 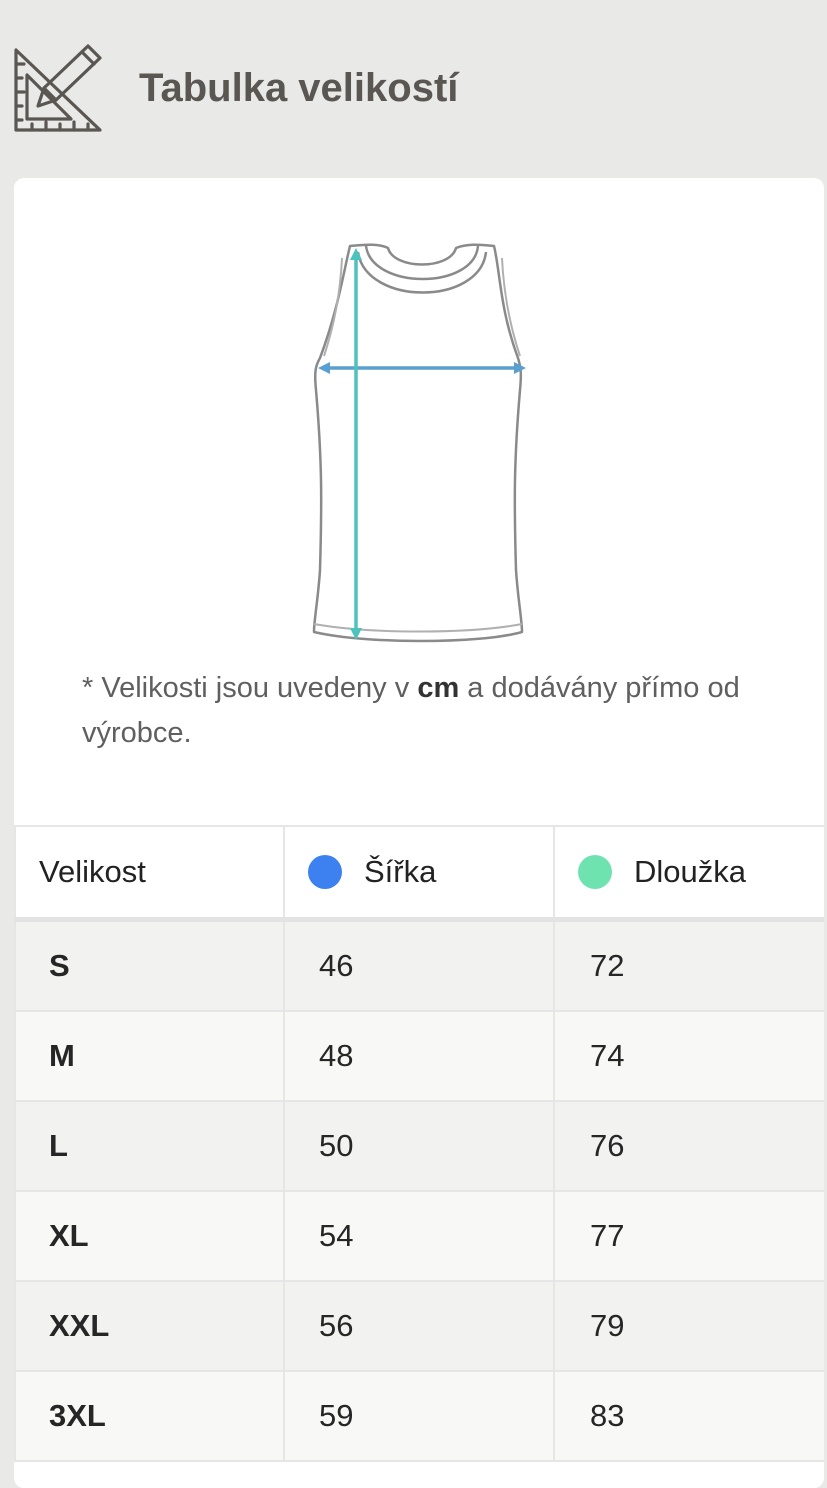 I want to click on length-cell: 72, so click(x=688, y=965).